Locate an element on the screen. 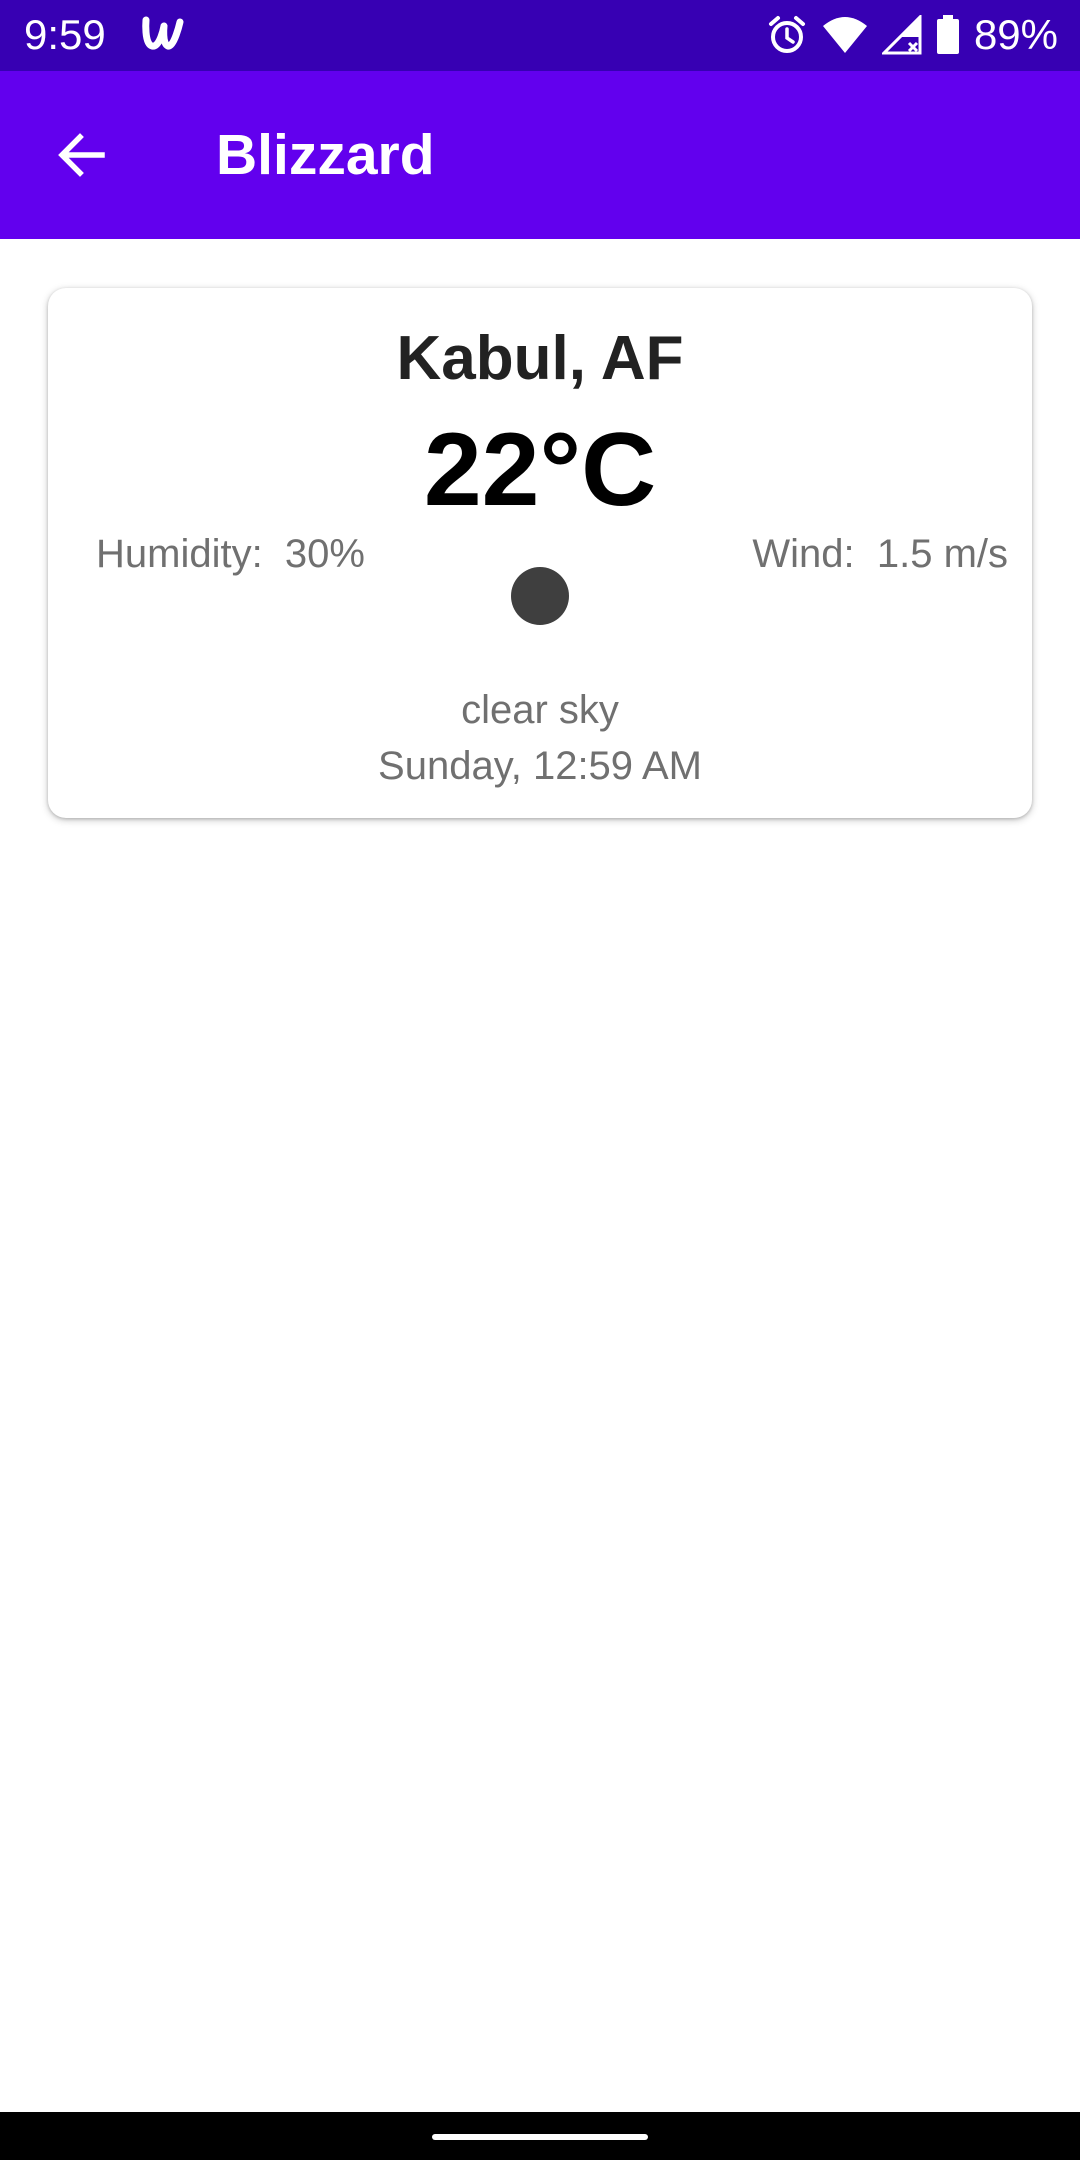 Image resolution: width=1080 pixels, height=2160 pixels. temperature: 22°C is located at coordinates (540, 470).